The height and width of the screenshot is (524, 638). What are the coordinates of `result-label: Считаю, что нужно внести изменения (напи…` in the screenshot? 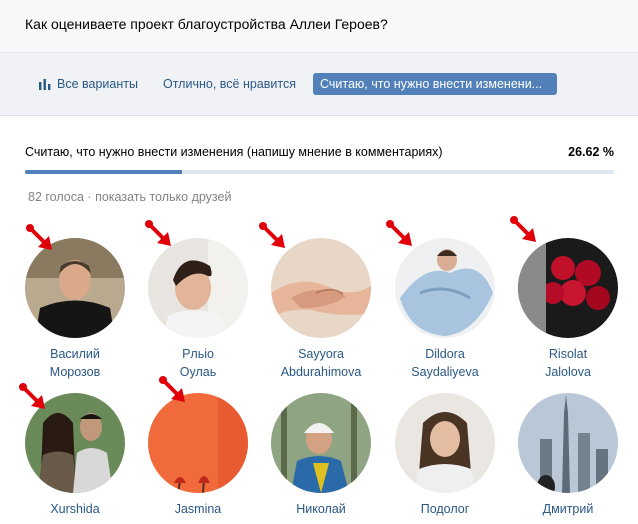 It's located at (234, 152).